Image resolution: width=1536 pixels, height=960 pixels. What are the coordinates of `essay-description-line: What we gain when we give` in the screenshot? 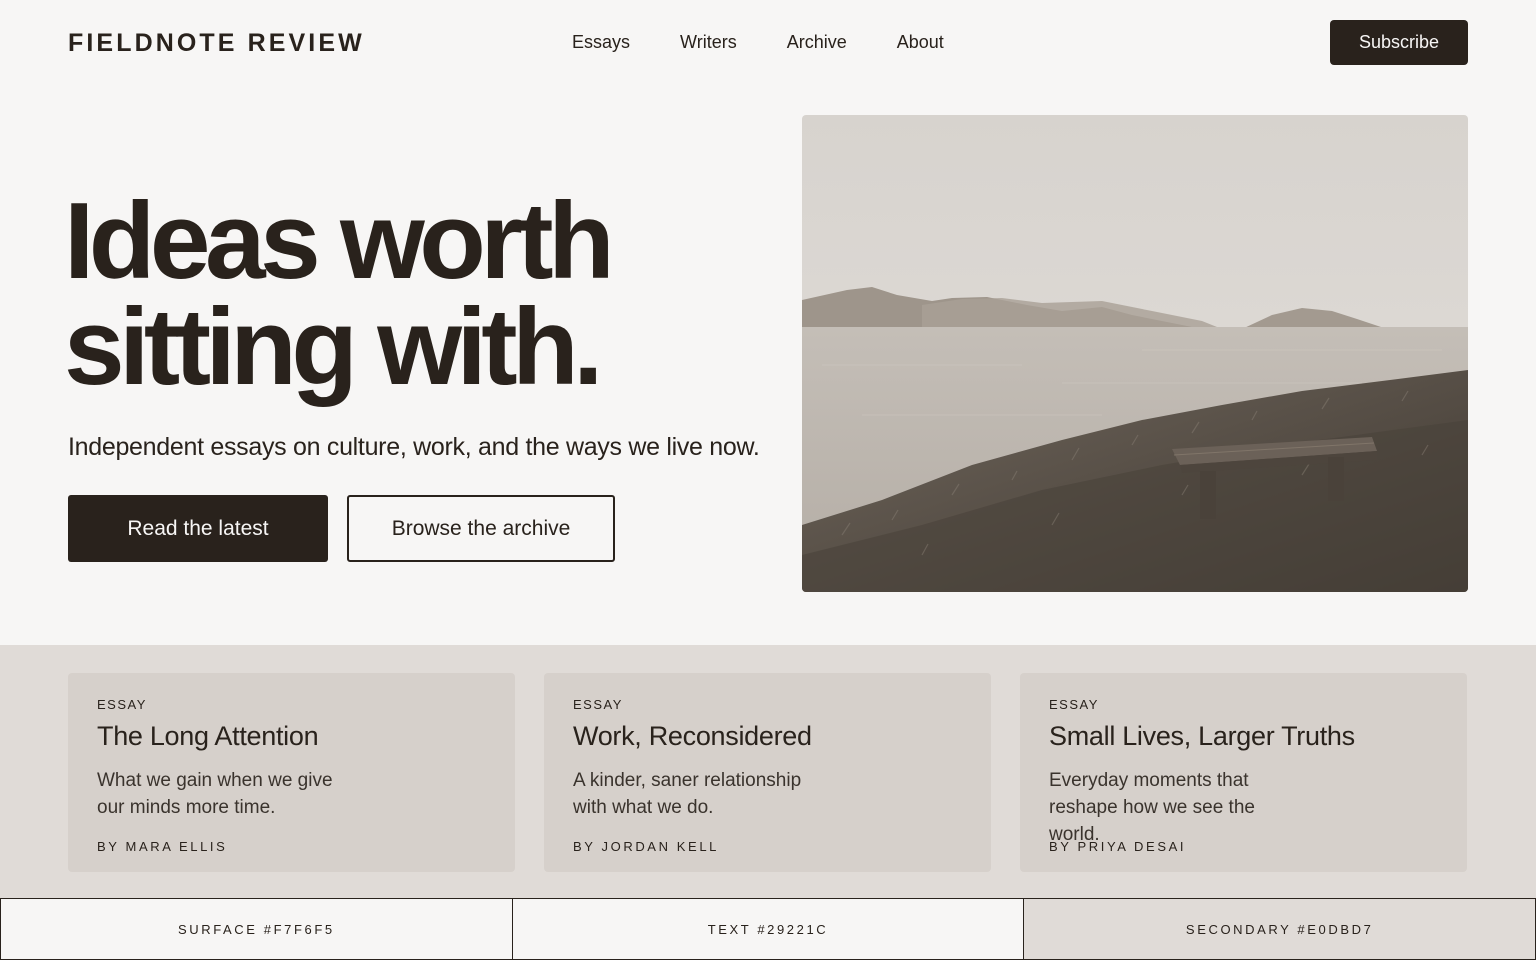 It's located at (215, 780).